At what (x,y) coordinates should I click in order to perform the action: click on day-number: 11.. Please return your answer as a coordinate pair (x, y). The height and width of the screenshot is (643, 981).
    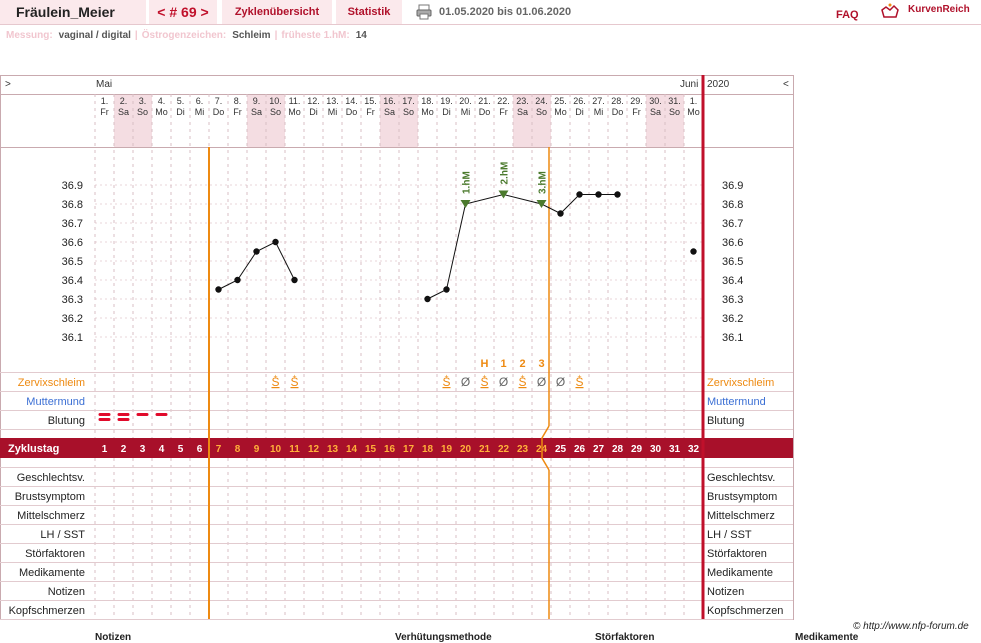
    Looking at the image, I should click on (295, 101).